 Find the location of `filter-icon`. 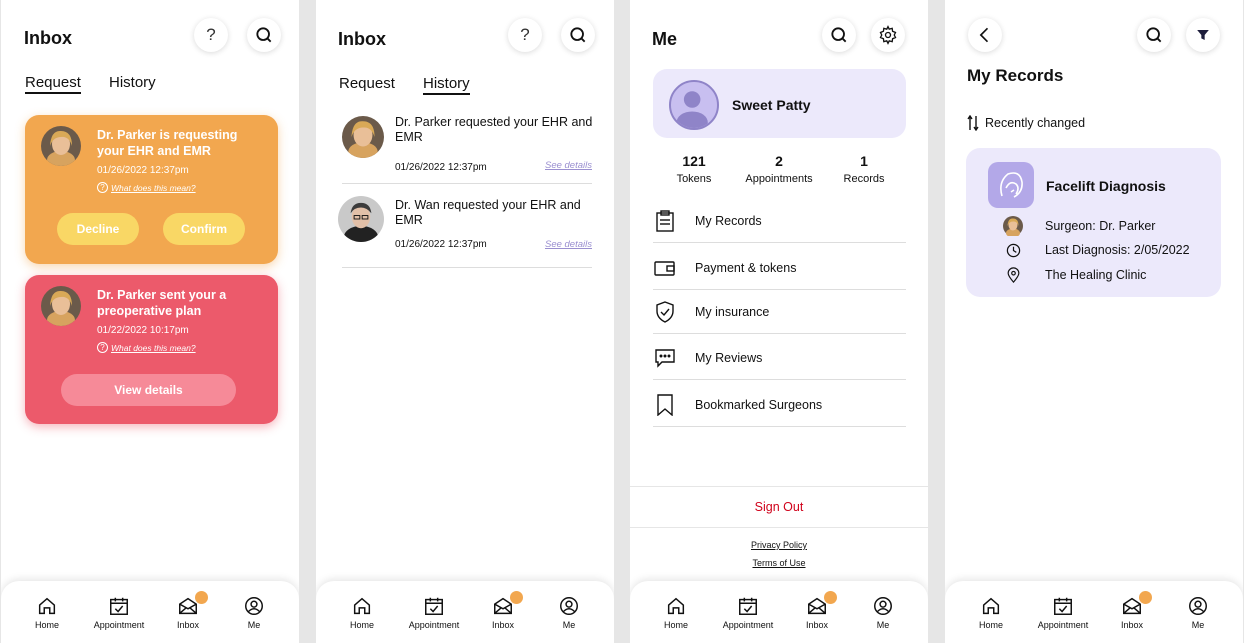

filter-icon is located at coordinates (1203, 35).